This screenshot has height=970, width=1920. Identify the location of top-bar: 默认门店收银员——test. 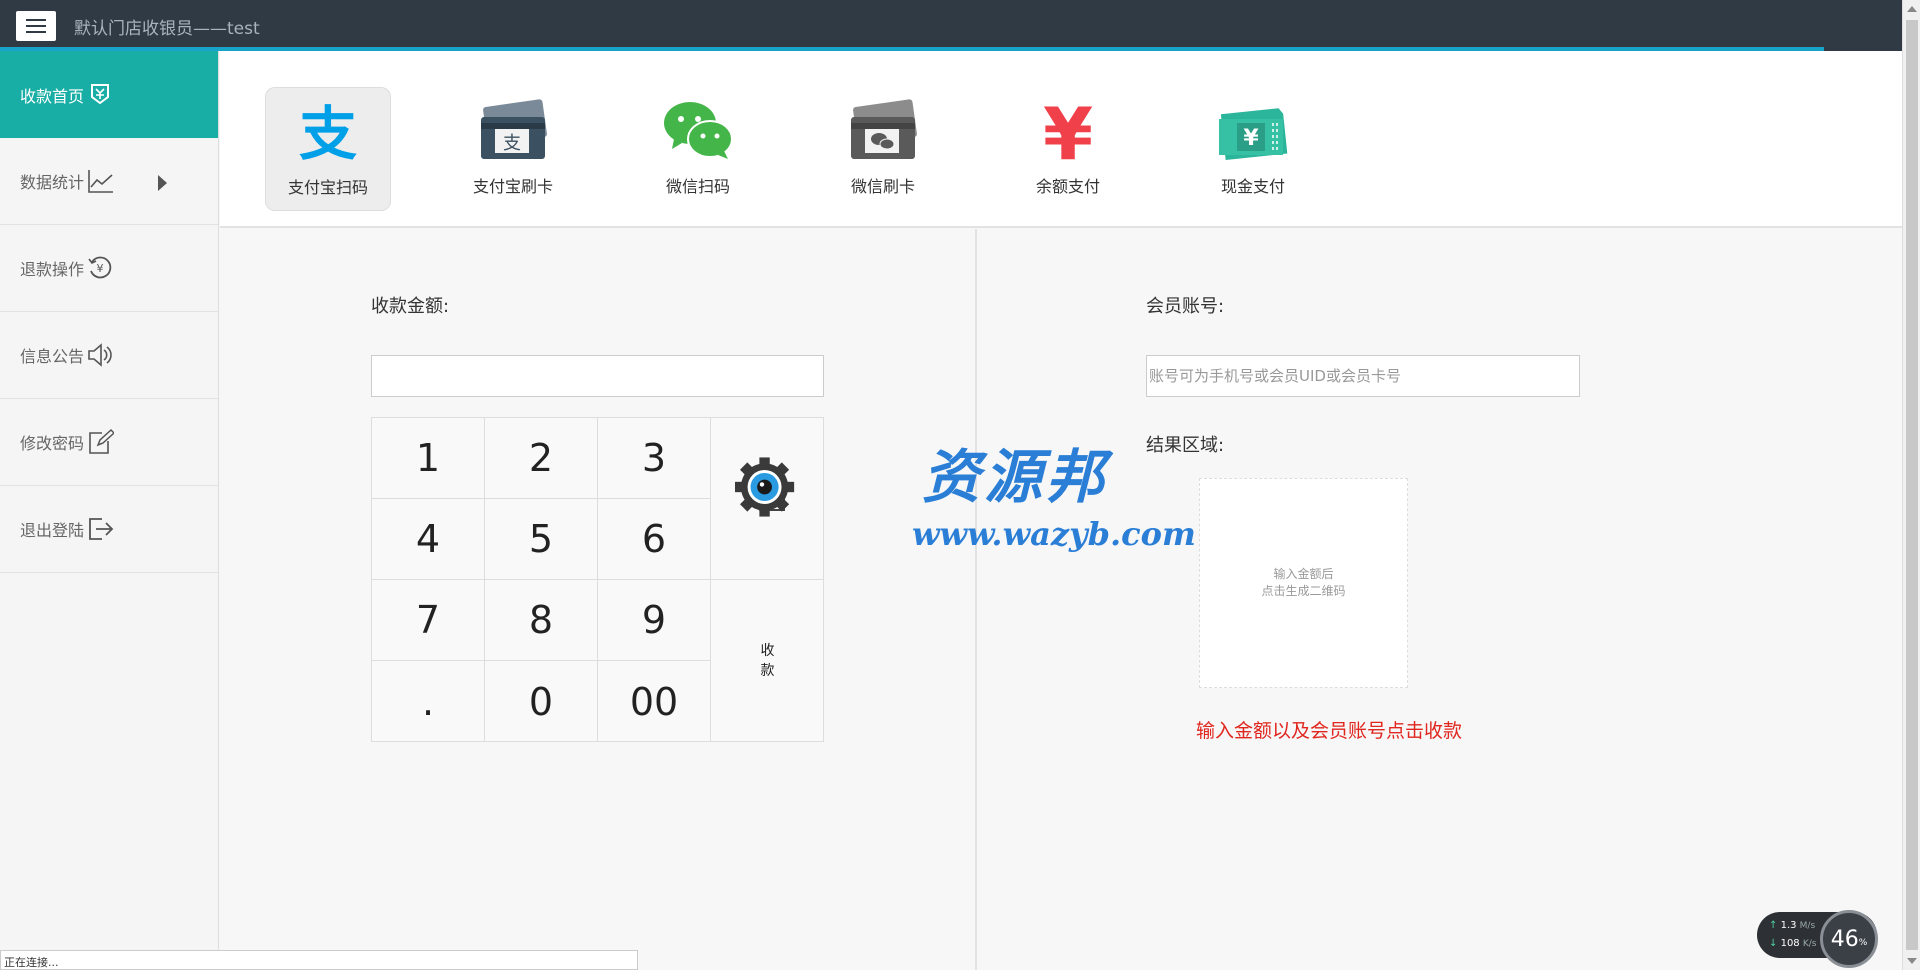
(951, 25).